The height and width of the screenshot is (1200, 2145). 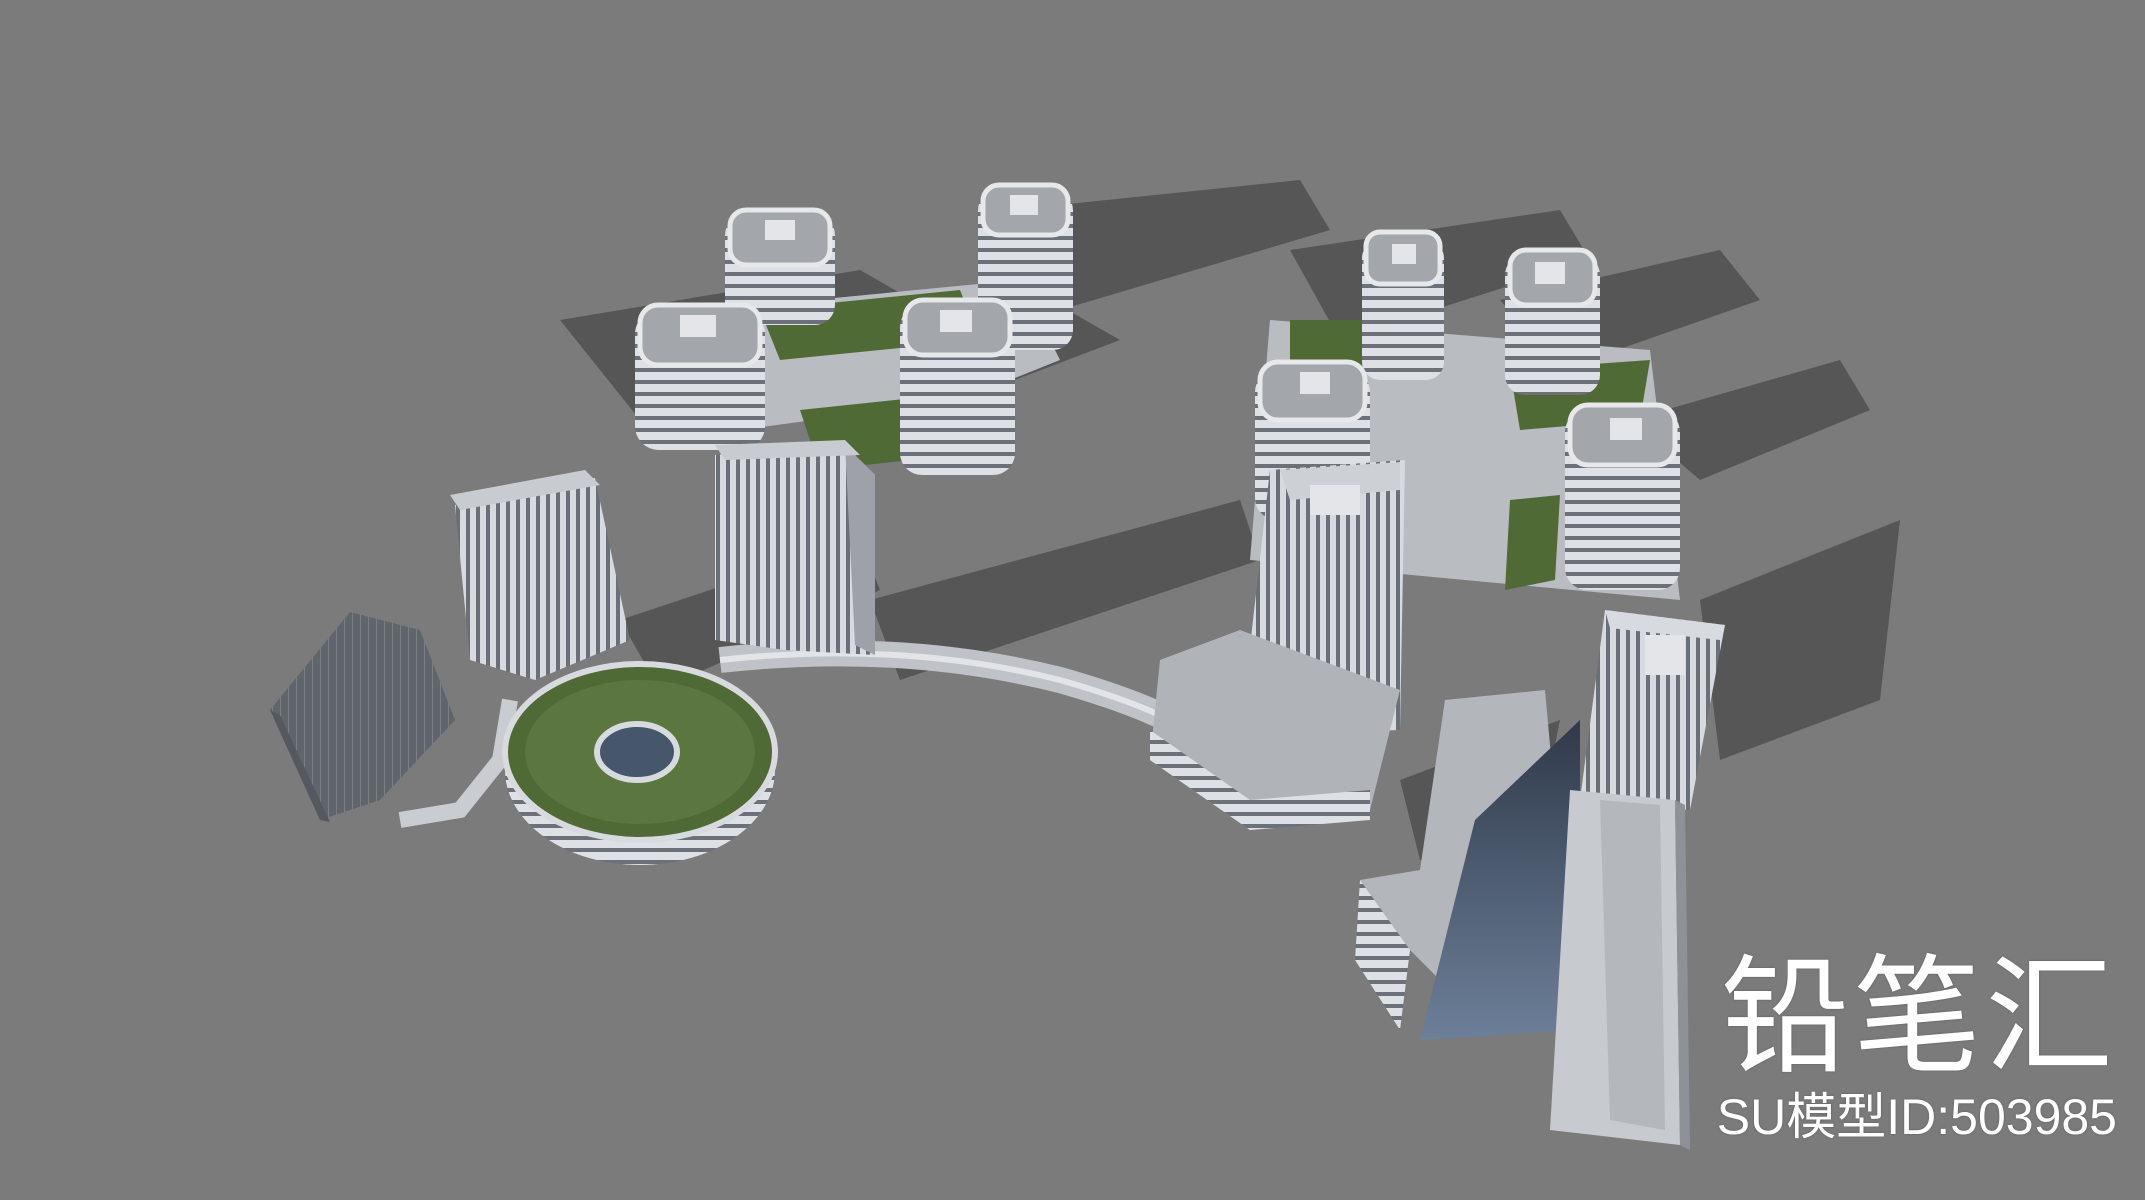 I want to click on watermark-model-id: SU模型ID:503985, so click(x=1916, y=1117).